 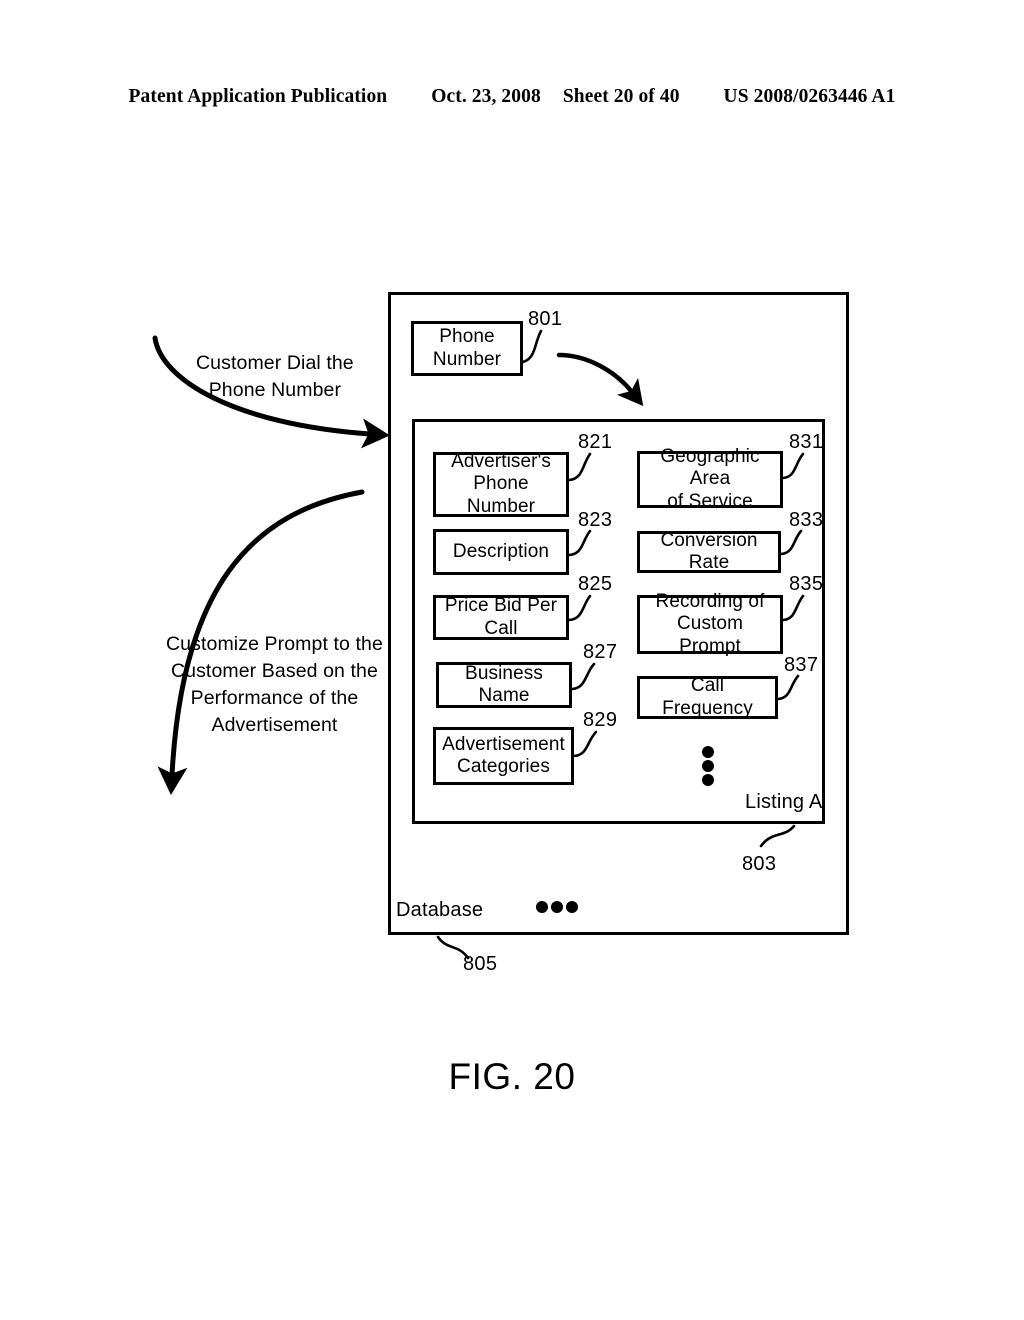 I want to click on ref-numeral-801: 801, so click(x=545, y=319).